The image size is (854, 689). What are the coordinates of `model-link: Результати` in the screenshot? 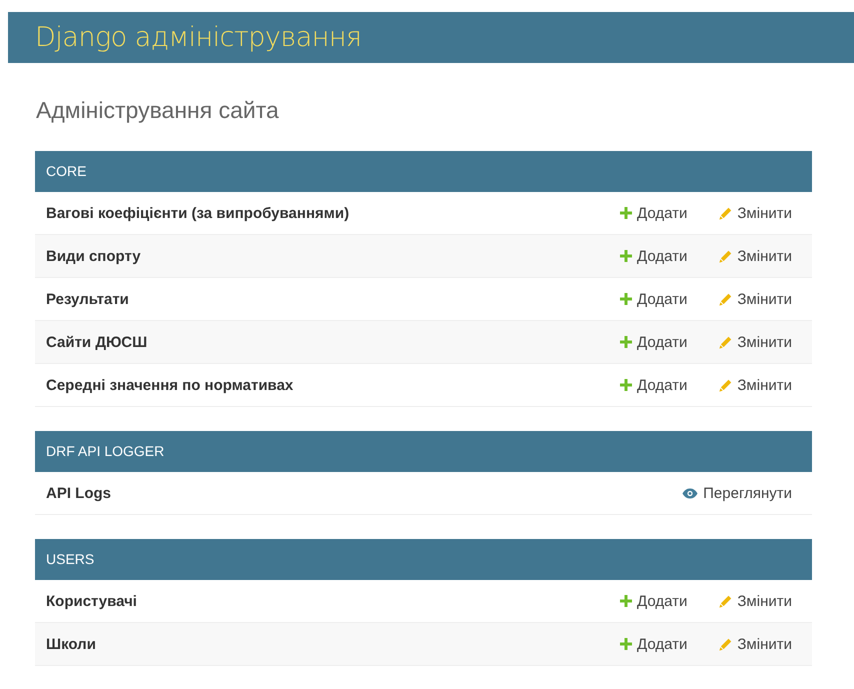 It's located at (87, 299).